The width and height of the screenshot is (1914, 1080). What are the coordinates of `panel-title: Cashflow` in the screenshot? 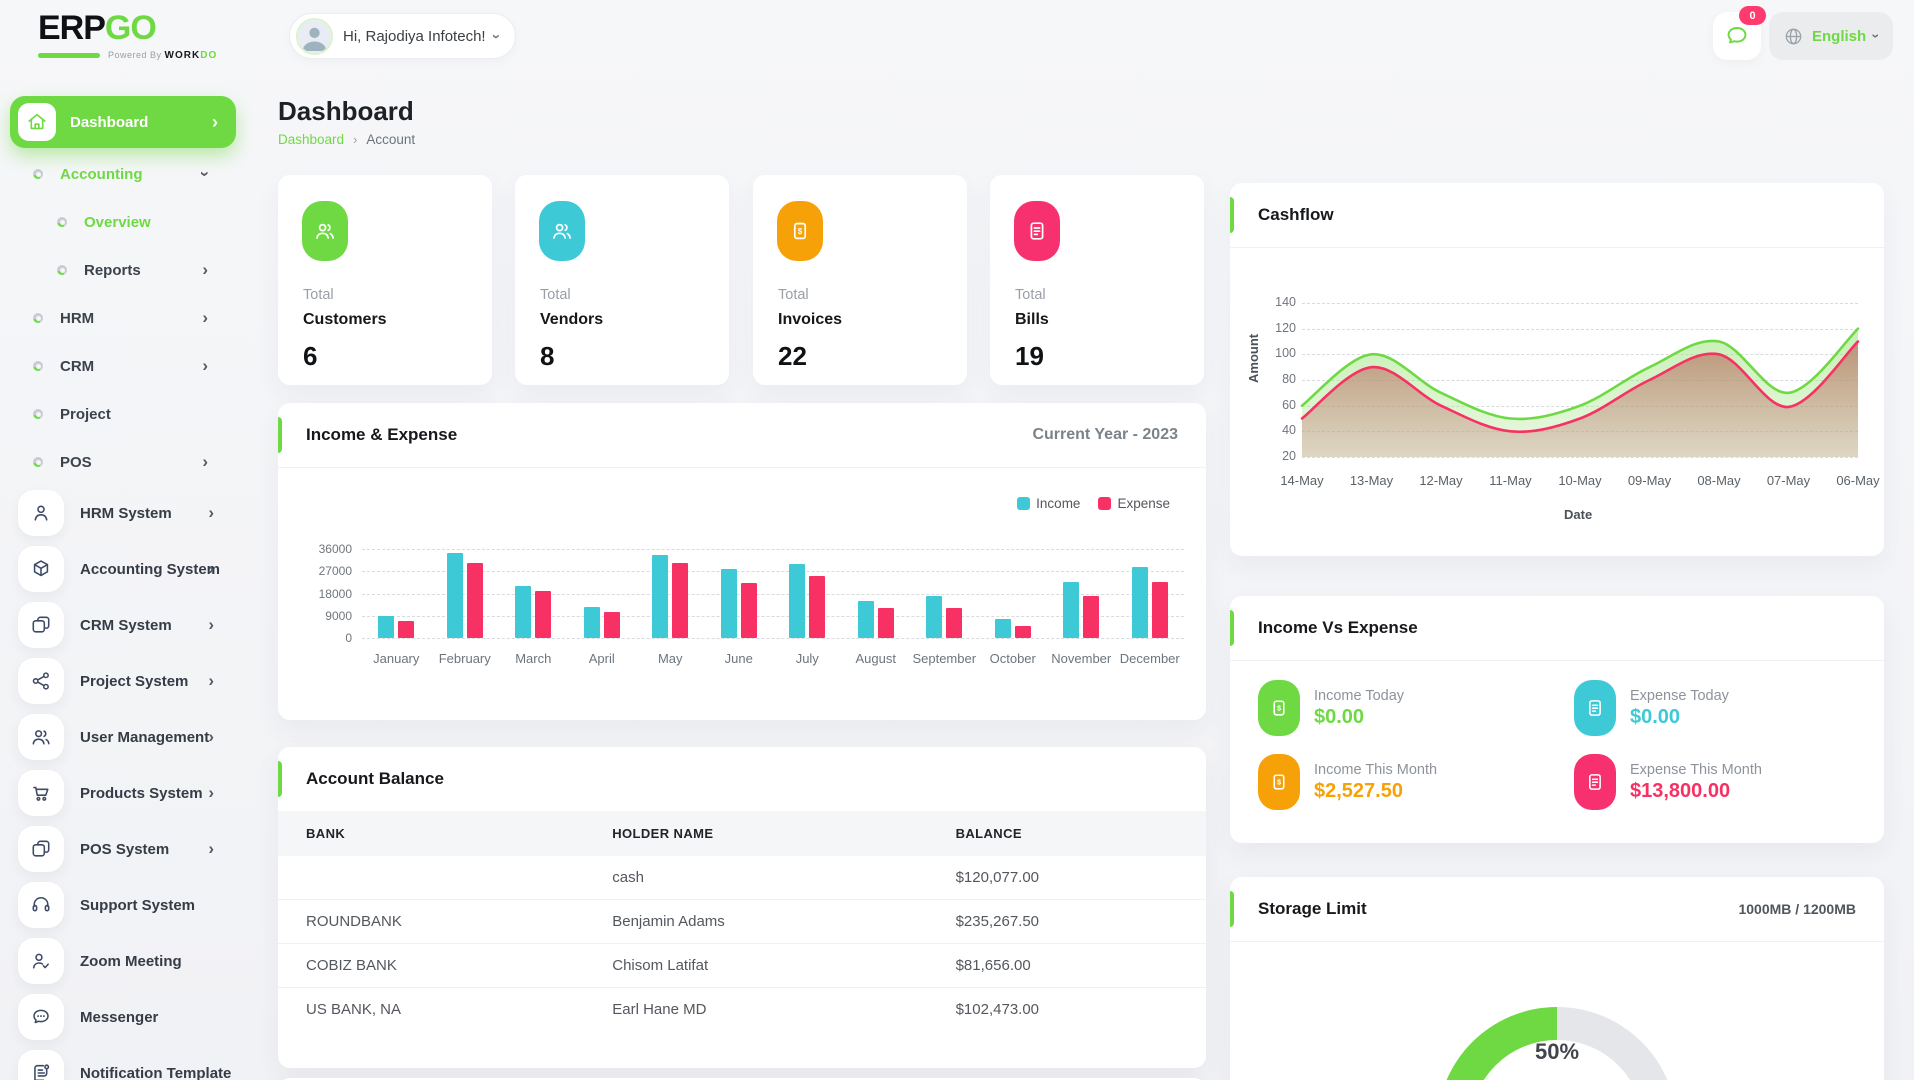 It's located at (1296, 214).